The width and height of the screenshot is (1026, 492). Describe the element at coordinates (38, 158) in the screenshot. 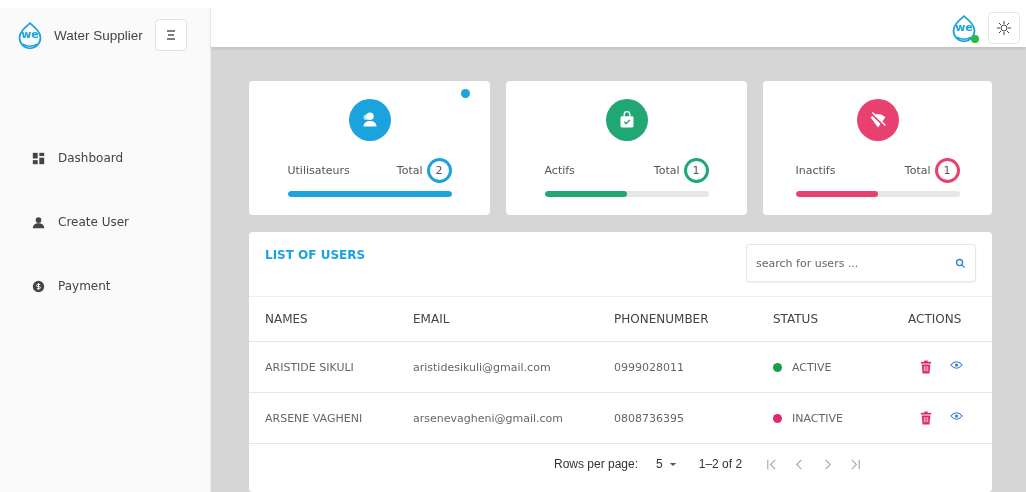

I see `dashboard-icon` at that location.